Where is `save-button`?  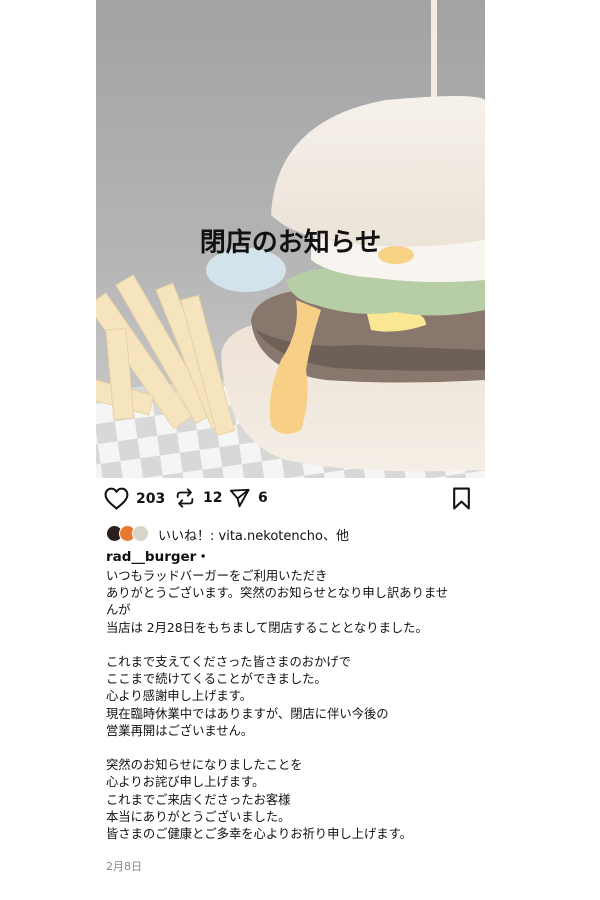 save-button is located at coordinates (461, 498).